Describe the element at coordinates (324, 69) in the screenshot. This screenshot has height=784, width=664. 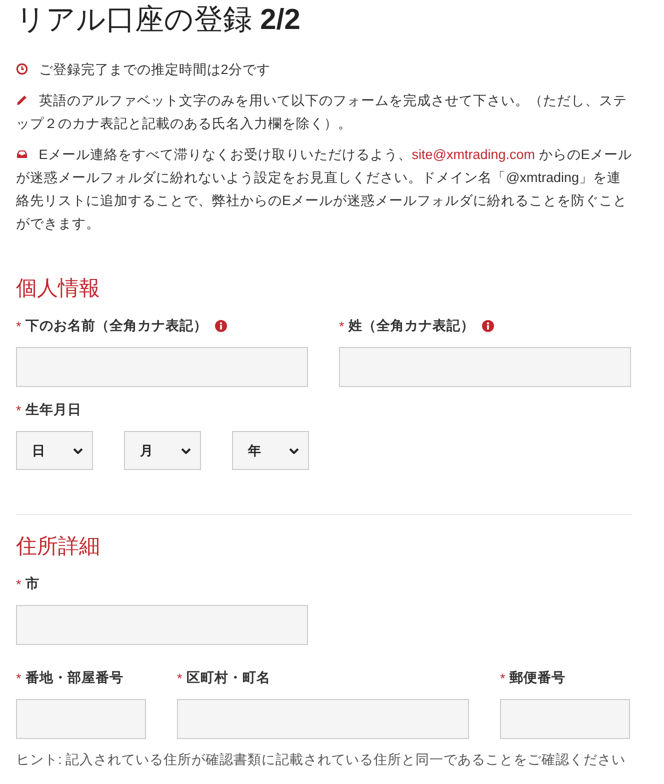
I see `notice-text: ご登録完了までの推定時間は2分です` at that location.